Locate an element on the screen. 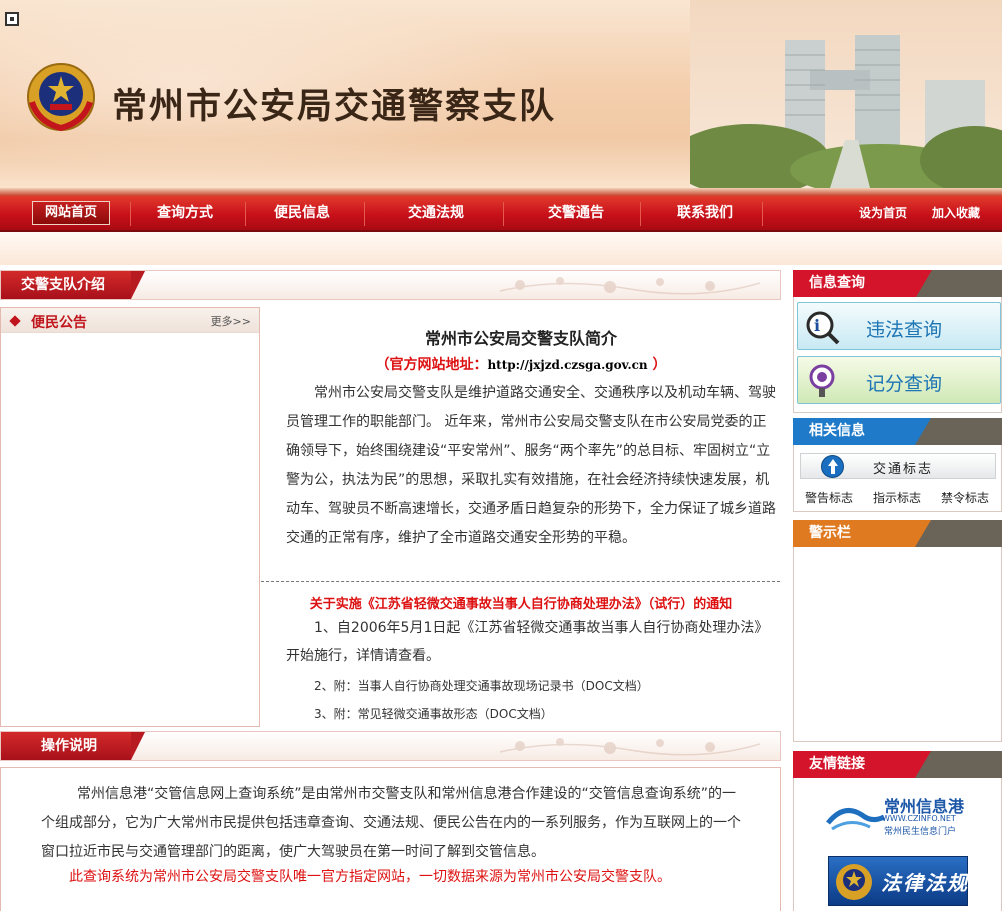 The image size is (1002, 911). operation-section-header: 操作说明 is located at coordinates (390, 746).